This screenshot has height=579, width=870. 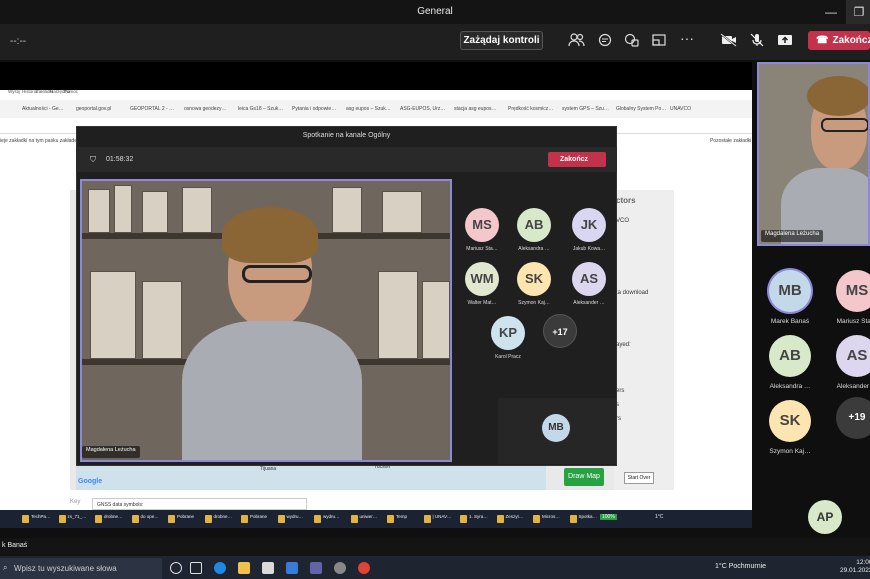 I want to click on page-right-label: ayed:, so click(x=623, y=345).